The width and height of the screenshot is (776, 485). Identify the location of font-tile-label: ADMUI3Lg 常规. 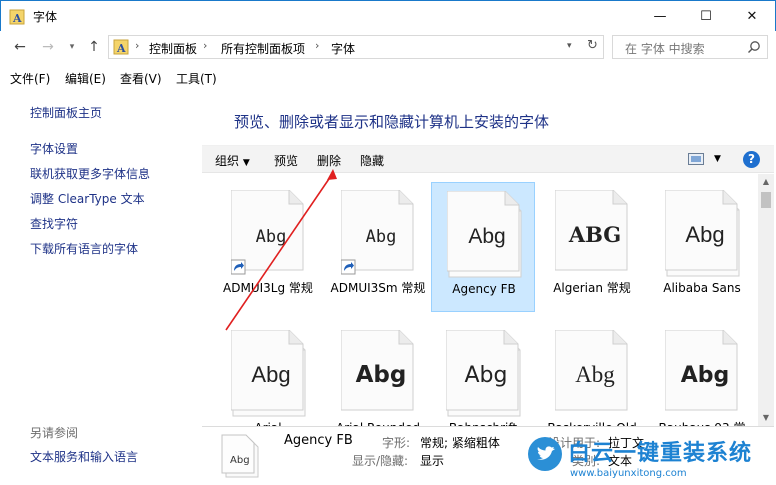
(268, 288).